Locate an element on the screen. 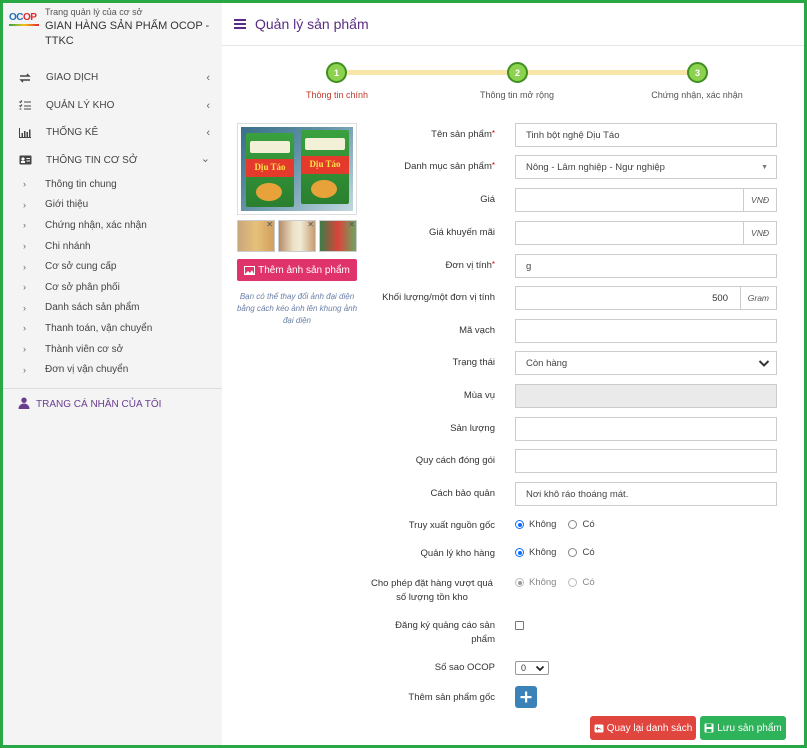 The image size is (807, 748). category-select: Nông - Lâm nghiệp - Ngư nghiệp ▼ is located at coordinates (646, 167).